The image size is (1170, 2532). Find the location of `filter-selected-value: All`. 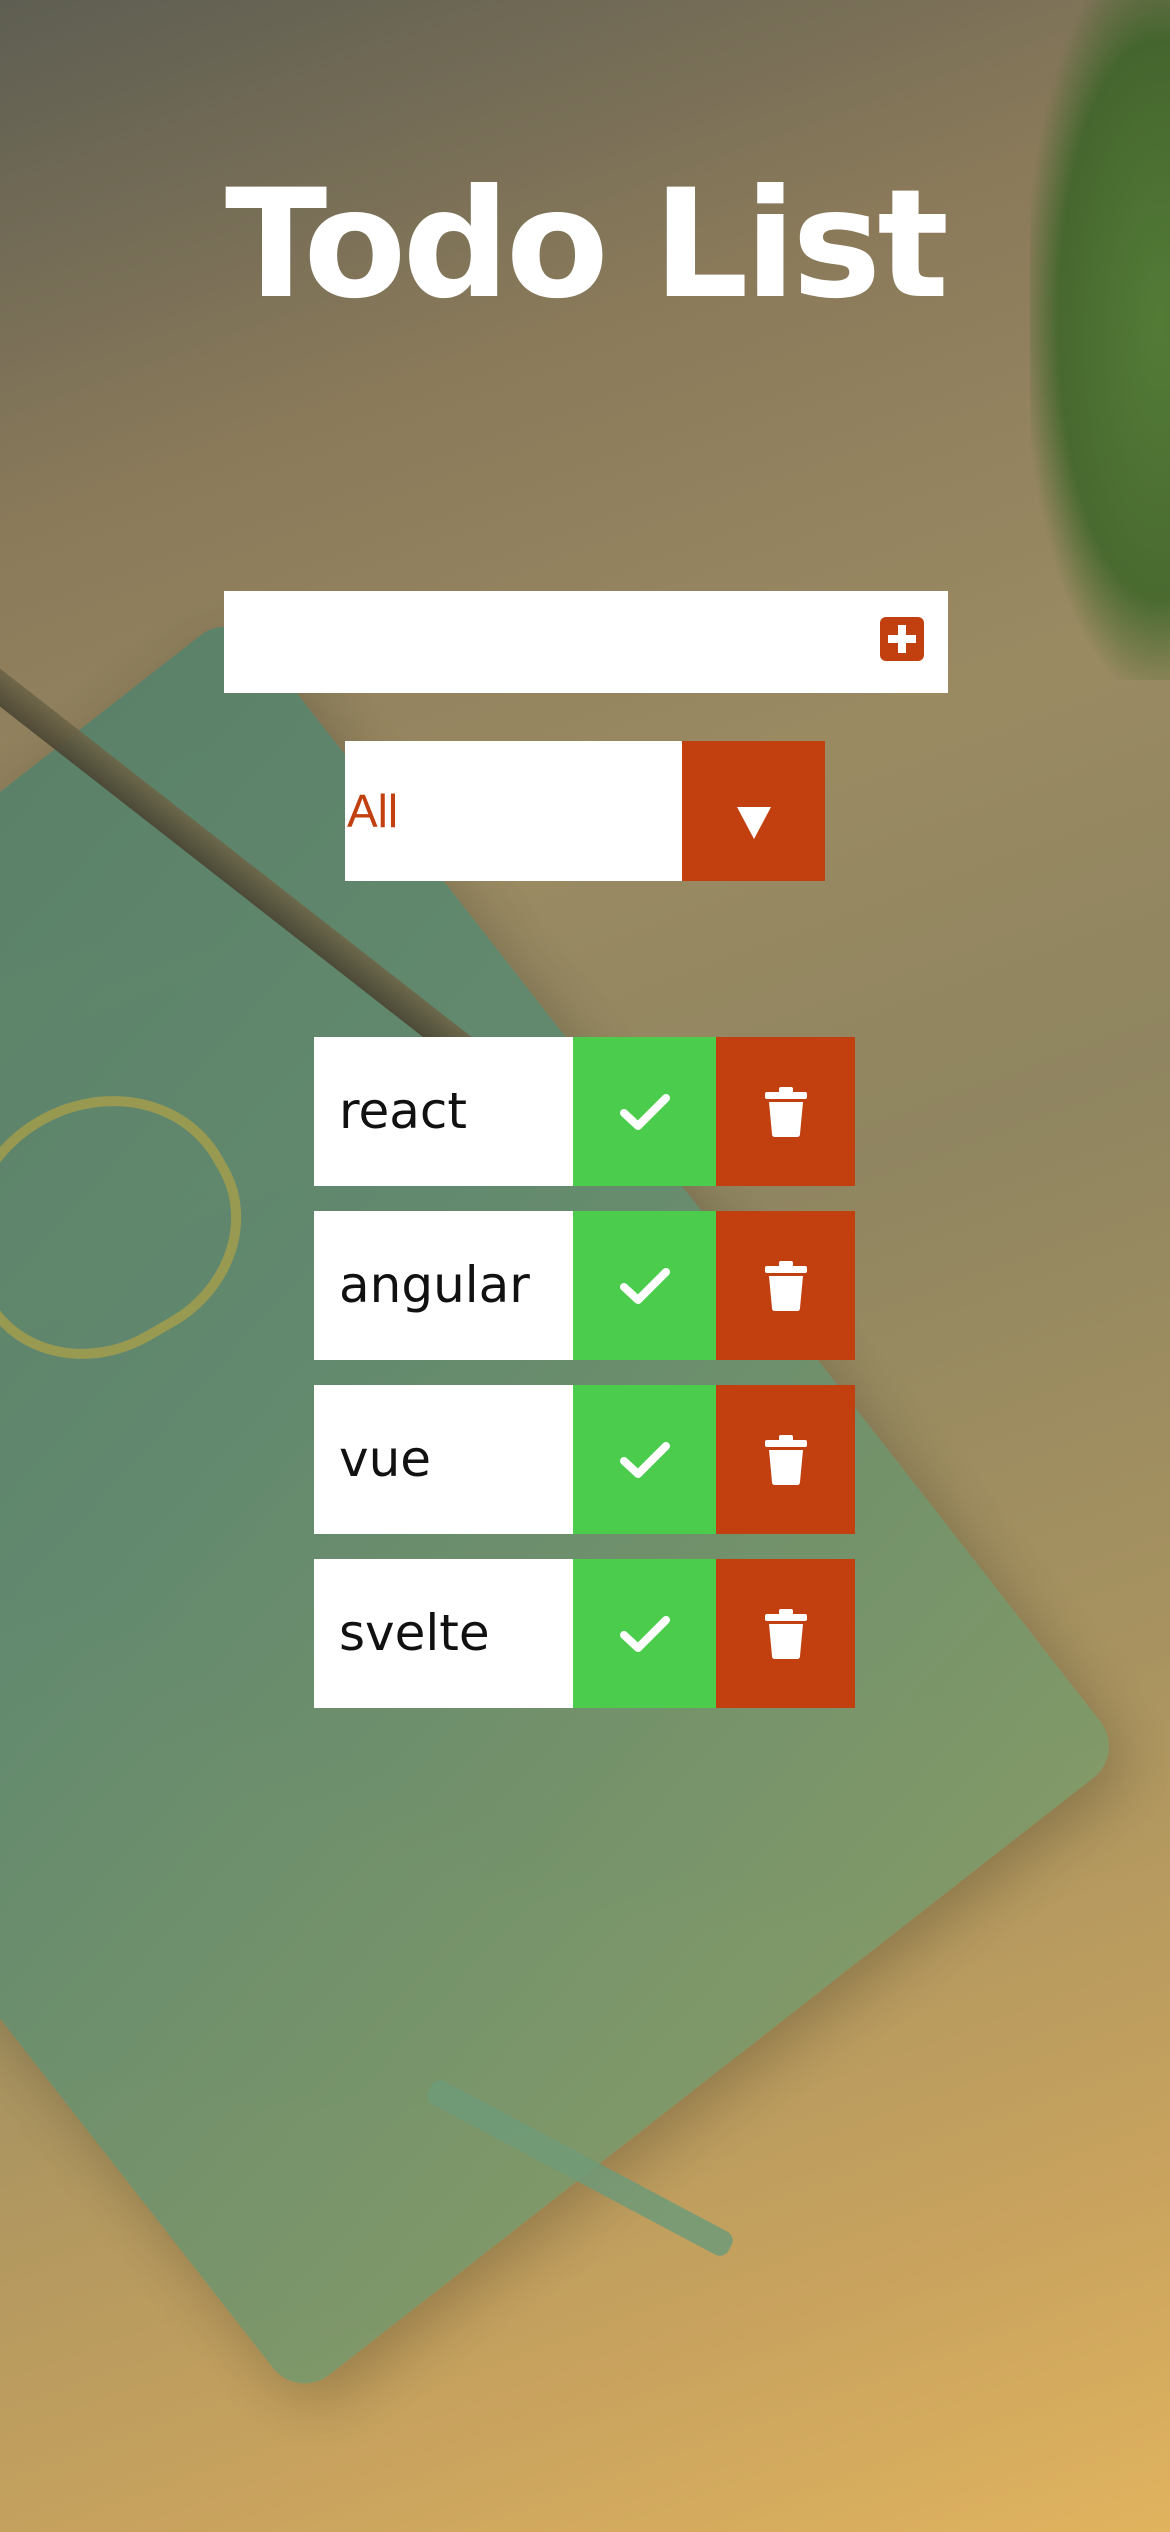

filter-selected-value: All is located at coordinates (373, 811).